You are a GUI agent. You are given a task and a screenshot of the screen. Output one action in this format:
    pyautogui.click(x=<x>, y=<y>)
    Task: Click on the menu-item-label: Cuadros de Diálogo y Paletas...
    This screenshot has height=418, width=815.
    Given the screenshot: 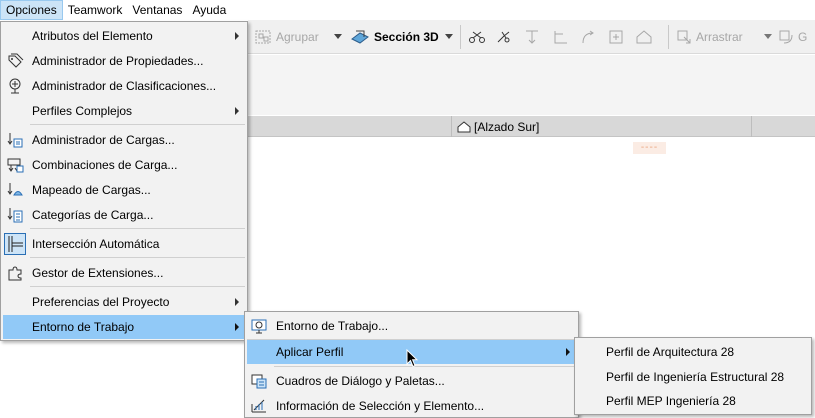 What is the action you would take?
    pyautogui.click(x=360, y=381)
    